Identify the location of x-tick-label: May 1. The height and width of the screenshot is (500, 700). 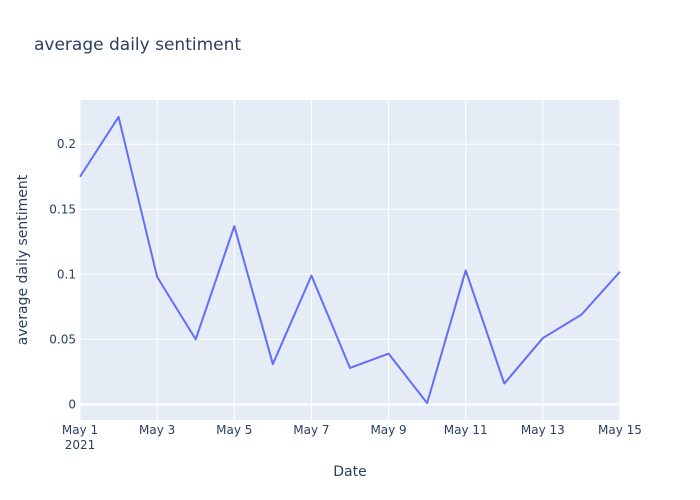
(80, 430).